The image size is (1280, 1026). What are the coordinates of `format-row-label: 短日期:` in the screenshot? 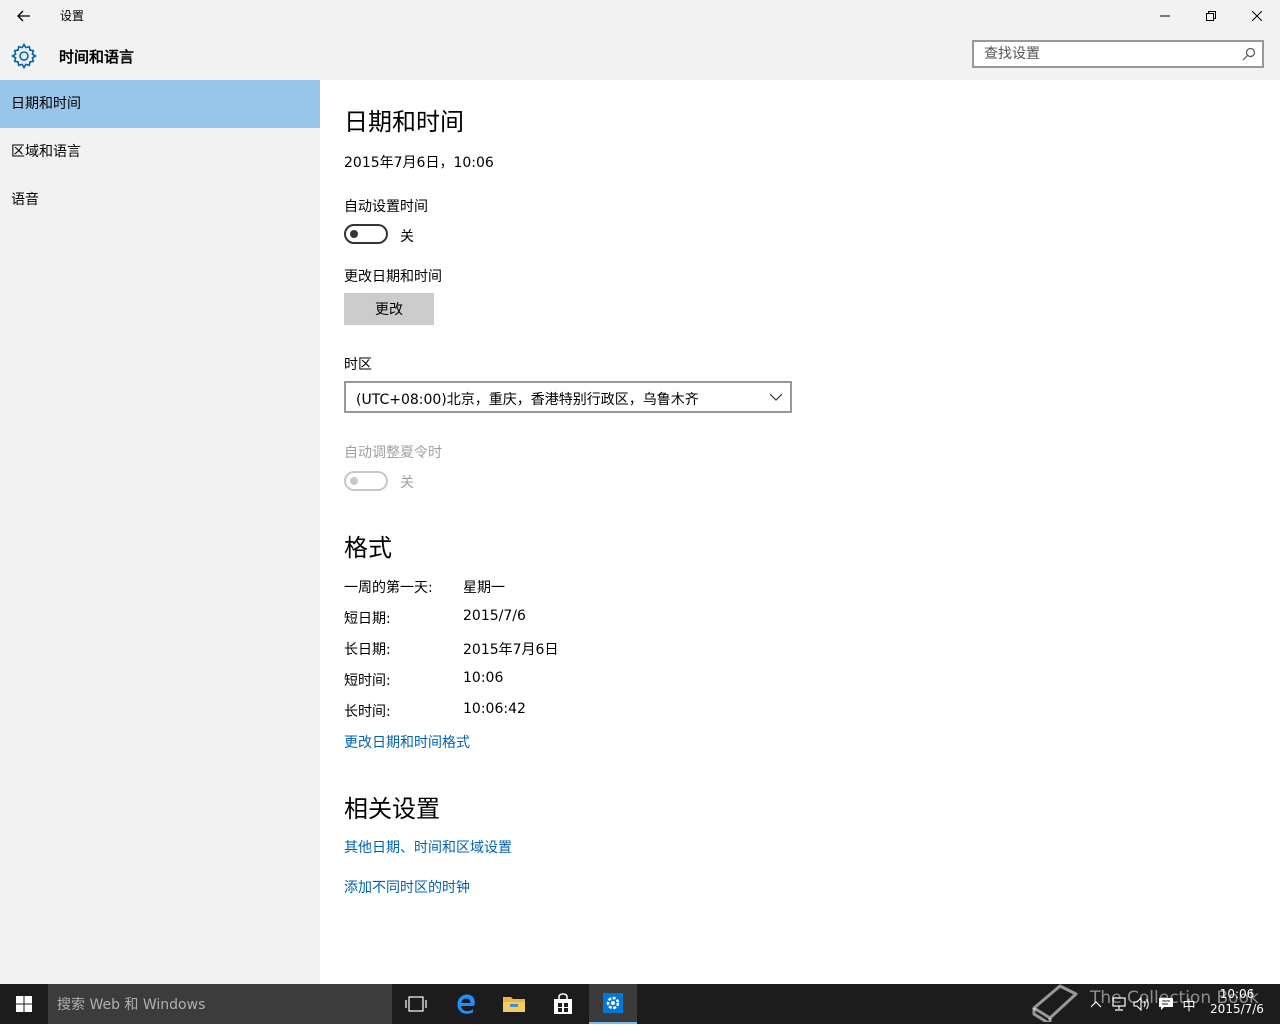 It's located at (367, 619).